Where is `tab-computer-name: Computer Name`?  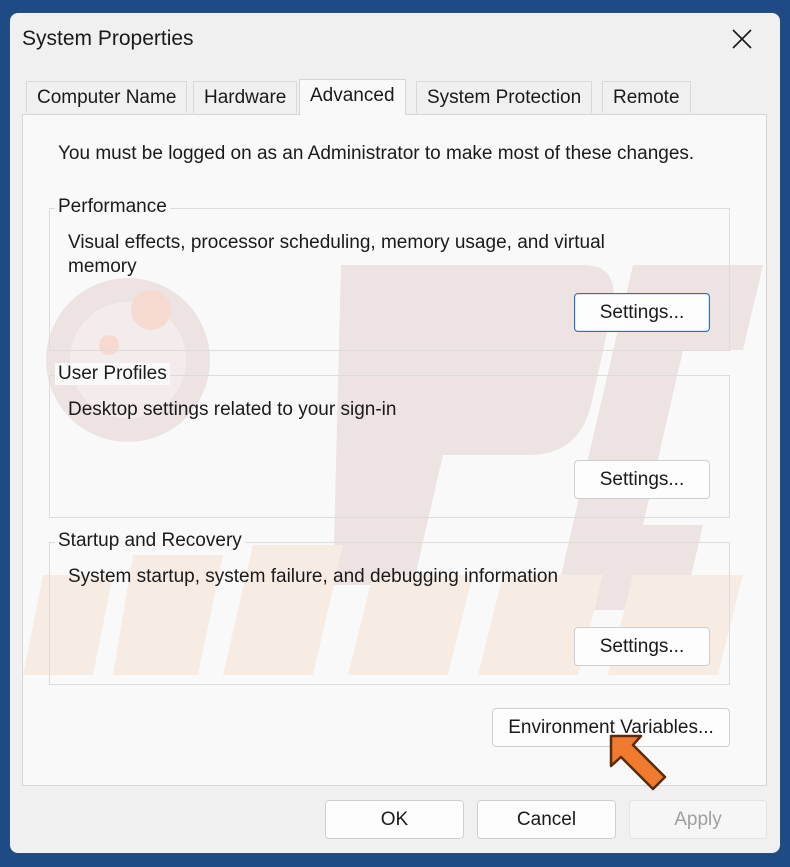
tab-computer-name: Computer Name is located at coordinates (107, 97).